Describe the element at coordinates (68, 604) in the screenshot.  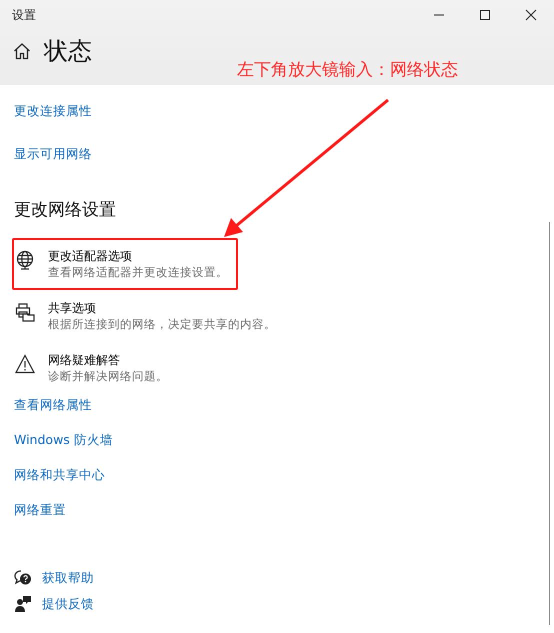
I see `link: 提供反馈` at that location.